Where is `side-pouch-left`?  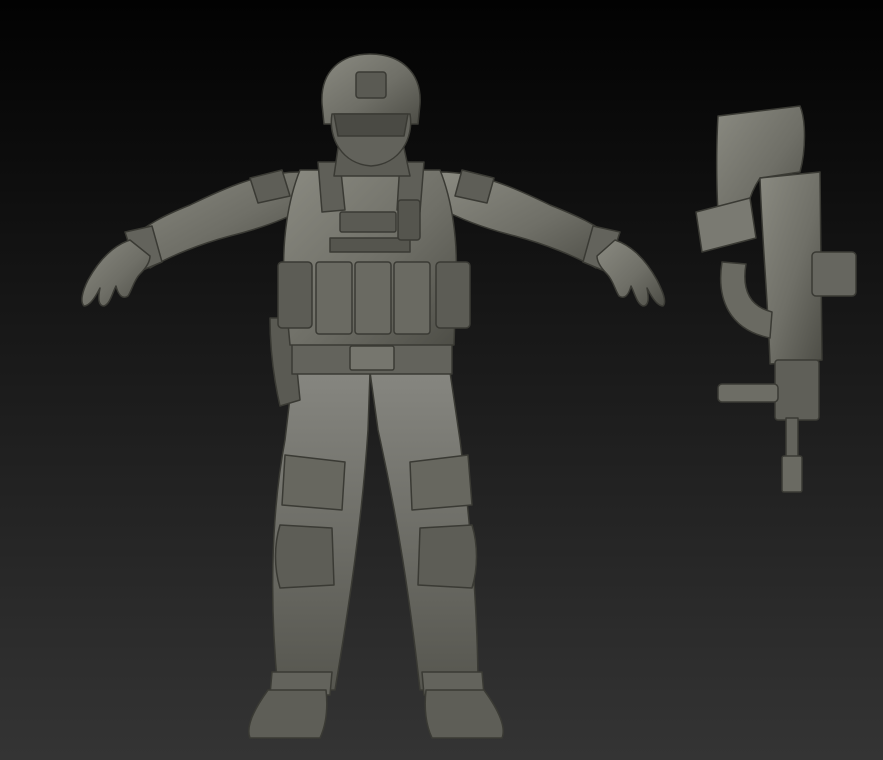
side-pouch-left is located at coordinates (295, 295).